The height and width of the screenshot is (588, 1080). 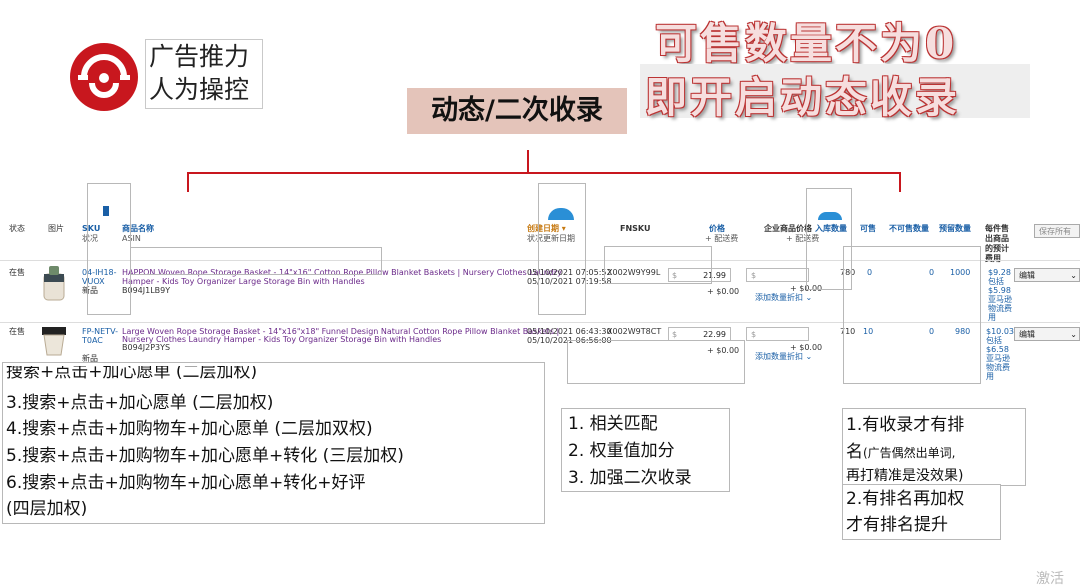 I want to click on mid-note-2: 2. 权重值加分, so click(x=621, y=451).